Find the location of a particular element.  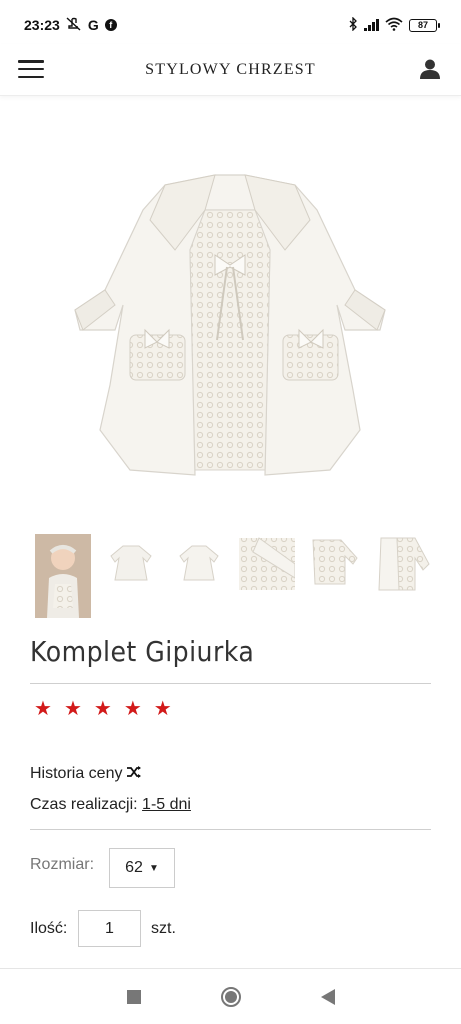

size-select: 62 ▼ is located at coordinates (142, 868).